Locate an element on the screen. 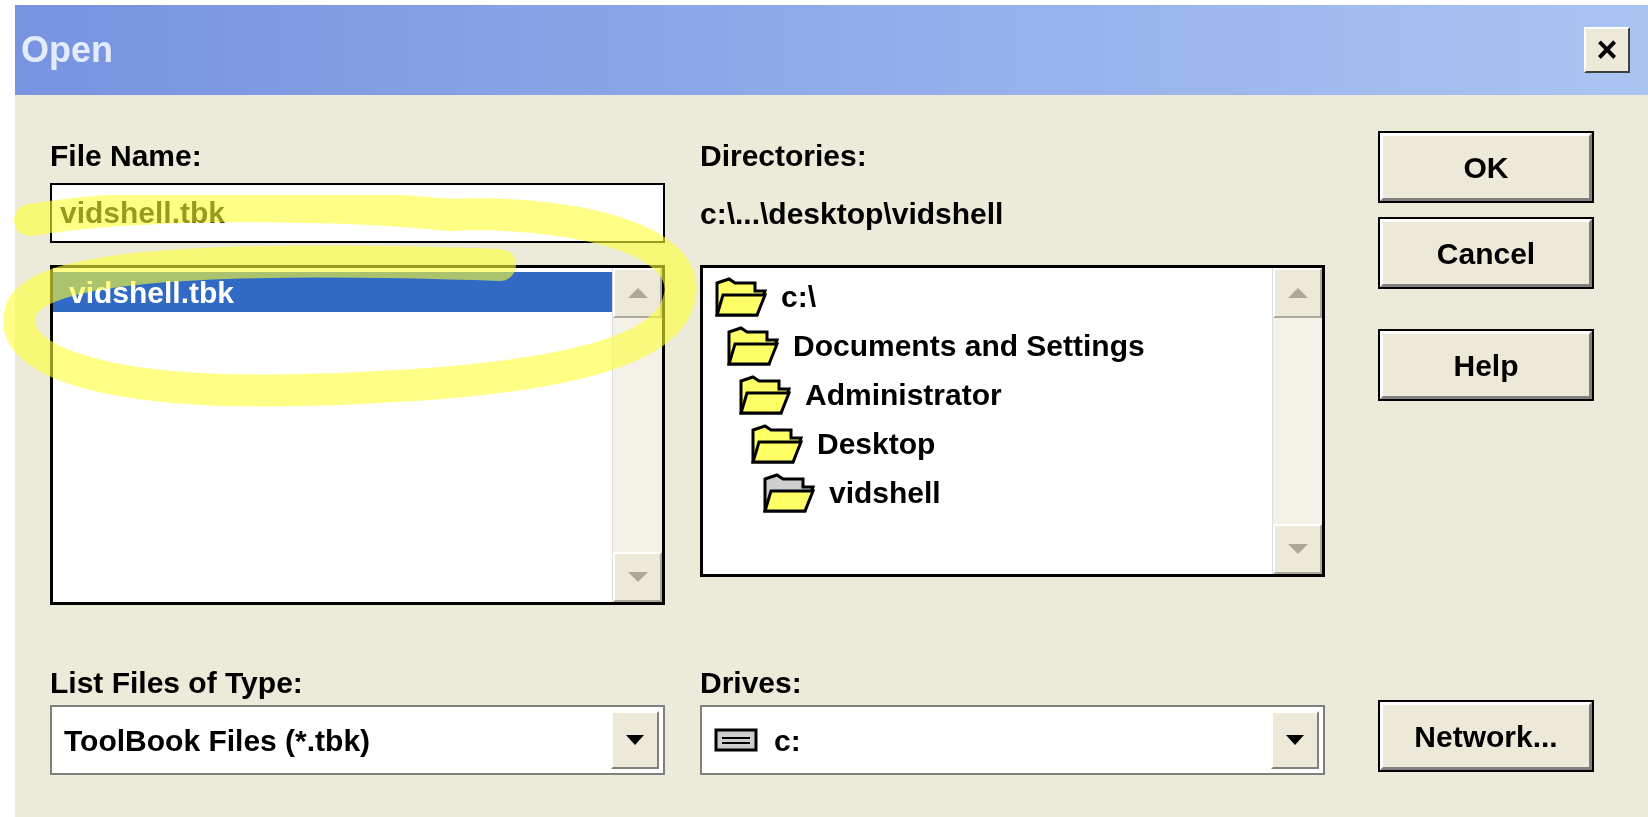 The image size is (1648, 817). file-list-item: vidshell.tbk is located at coordinates (332, 292).